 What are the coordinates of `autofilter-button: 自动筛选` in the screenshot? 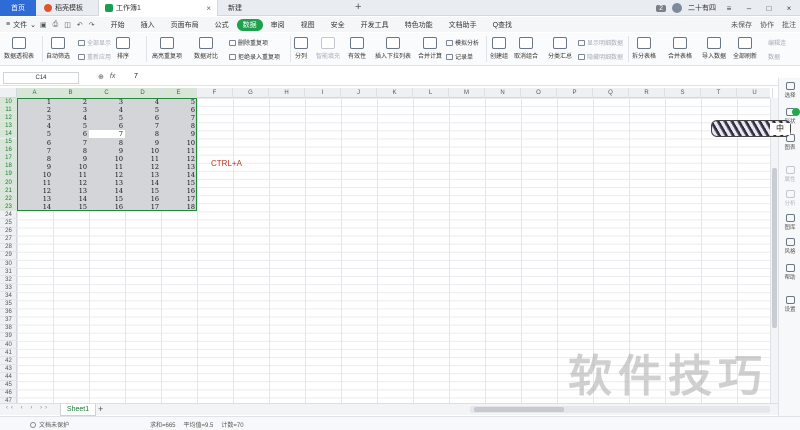 It's located at (58, 48).